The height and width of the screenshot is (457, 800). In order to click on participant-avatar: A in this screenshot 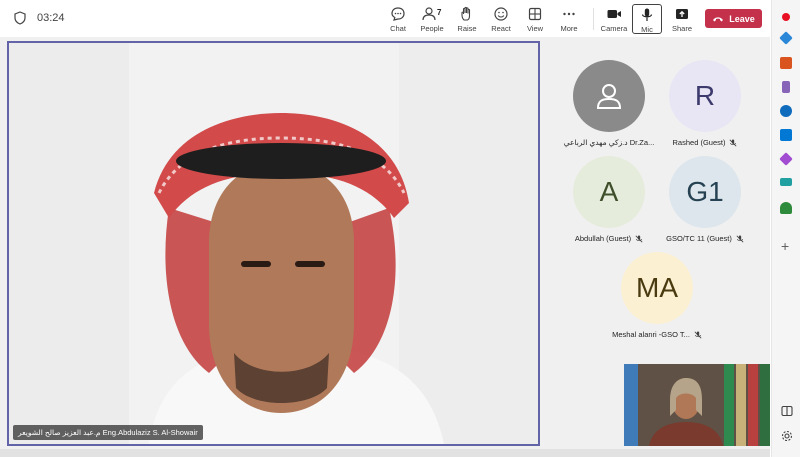, I will do `click(609, 192)`.